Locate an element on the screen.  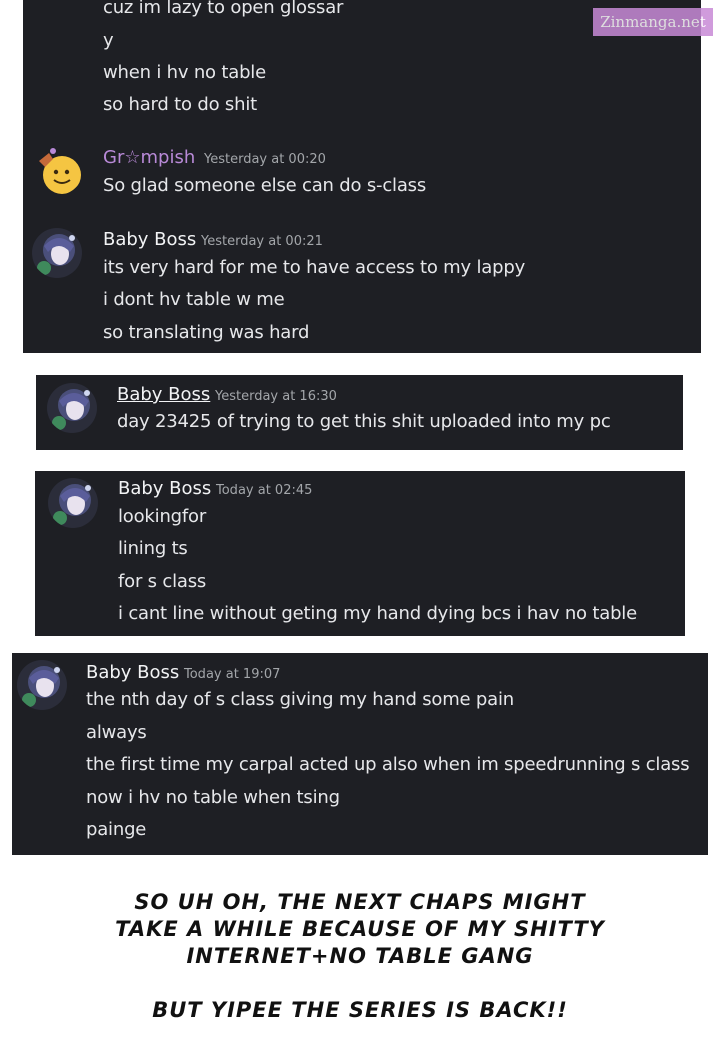
message-line: So glad someone else can do s-class is located at coordinates (265, 185).